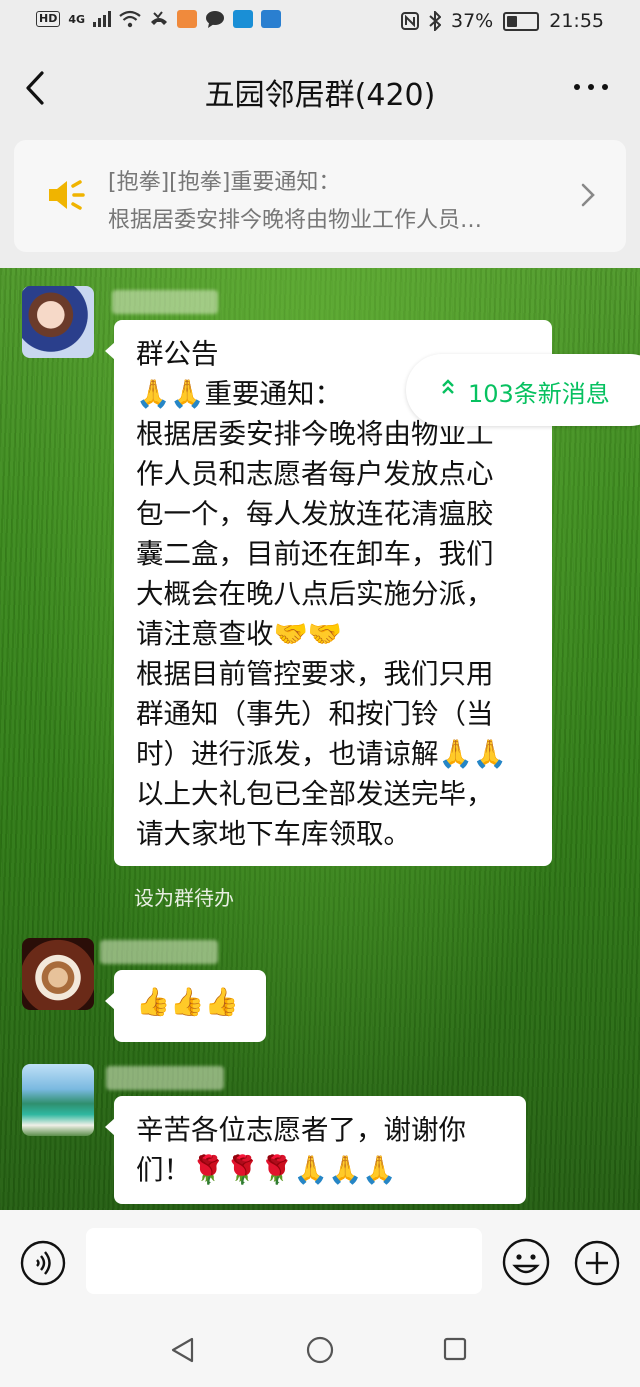  Describe the element at coordinates (315, 674) in the screenshot. I see `message-line: 根据目前管控要求，我们只用` at that location.